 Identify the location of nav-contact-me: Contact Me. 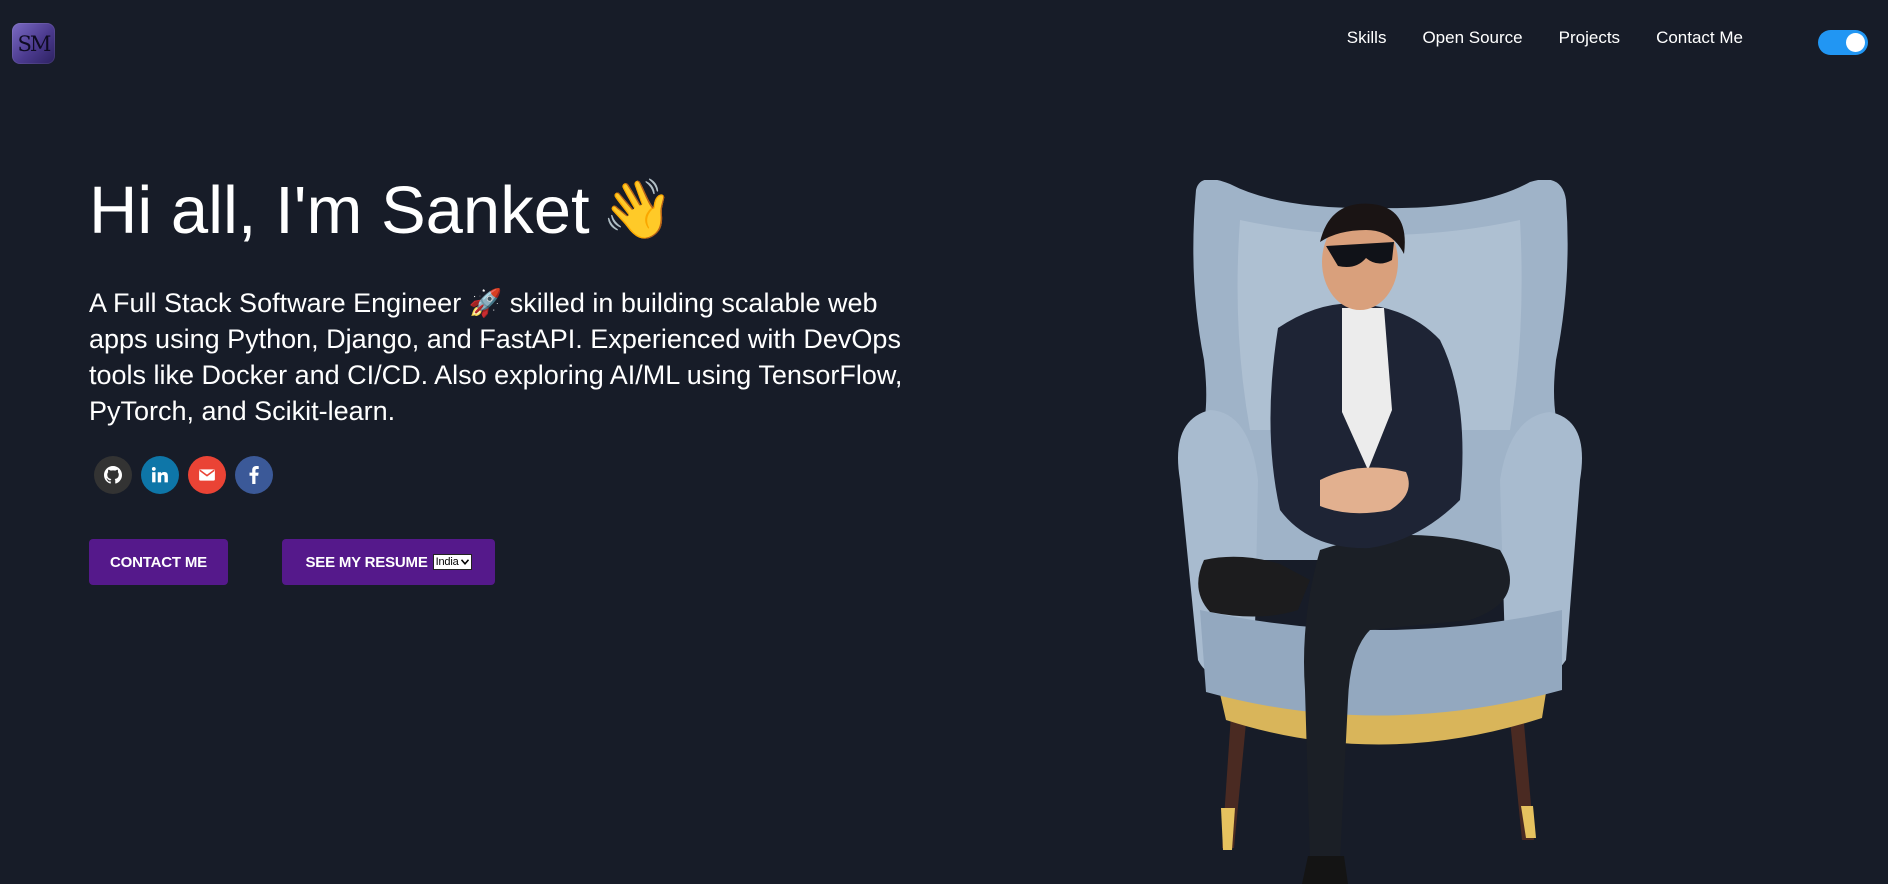
(1699, 38).